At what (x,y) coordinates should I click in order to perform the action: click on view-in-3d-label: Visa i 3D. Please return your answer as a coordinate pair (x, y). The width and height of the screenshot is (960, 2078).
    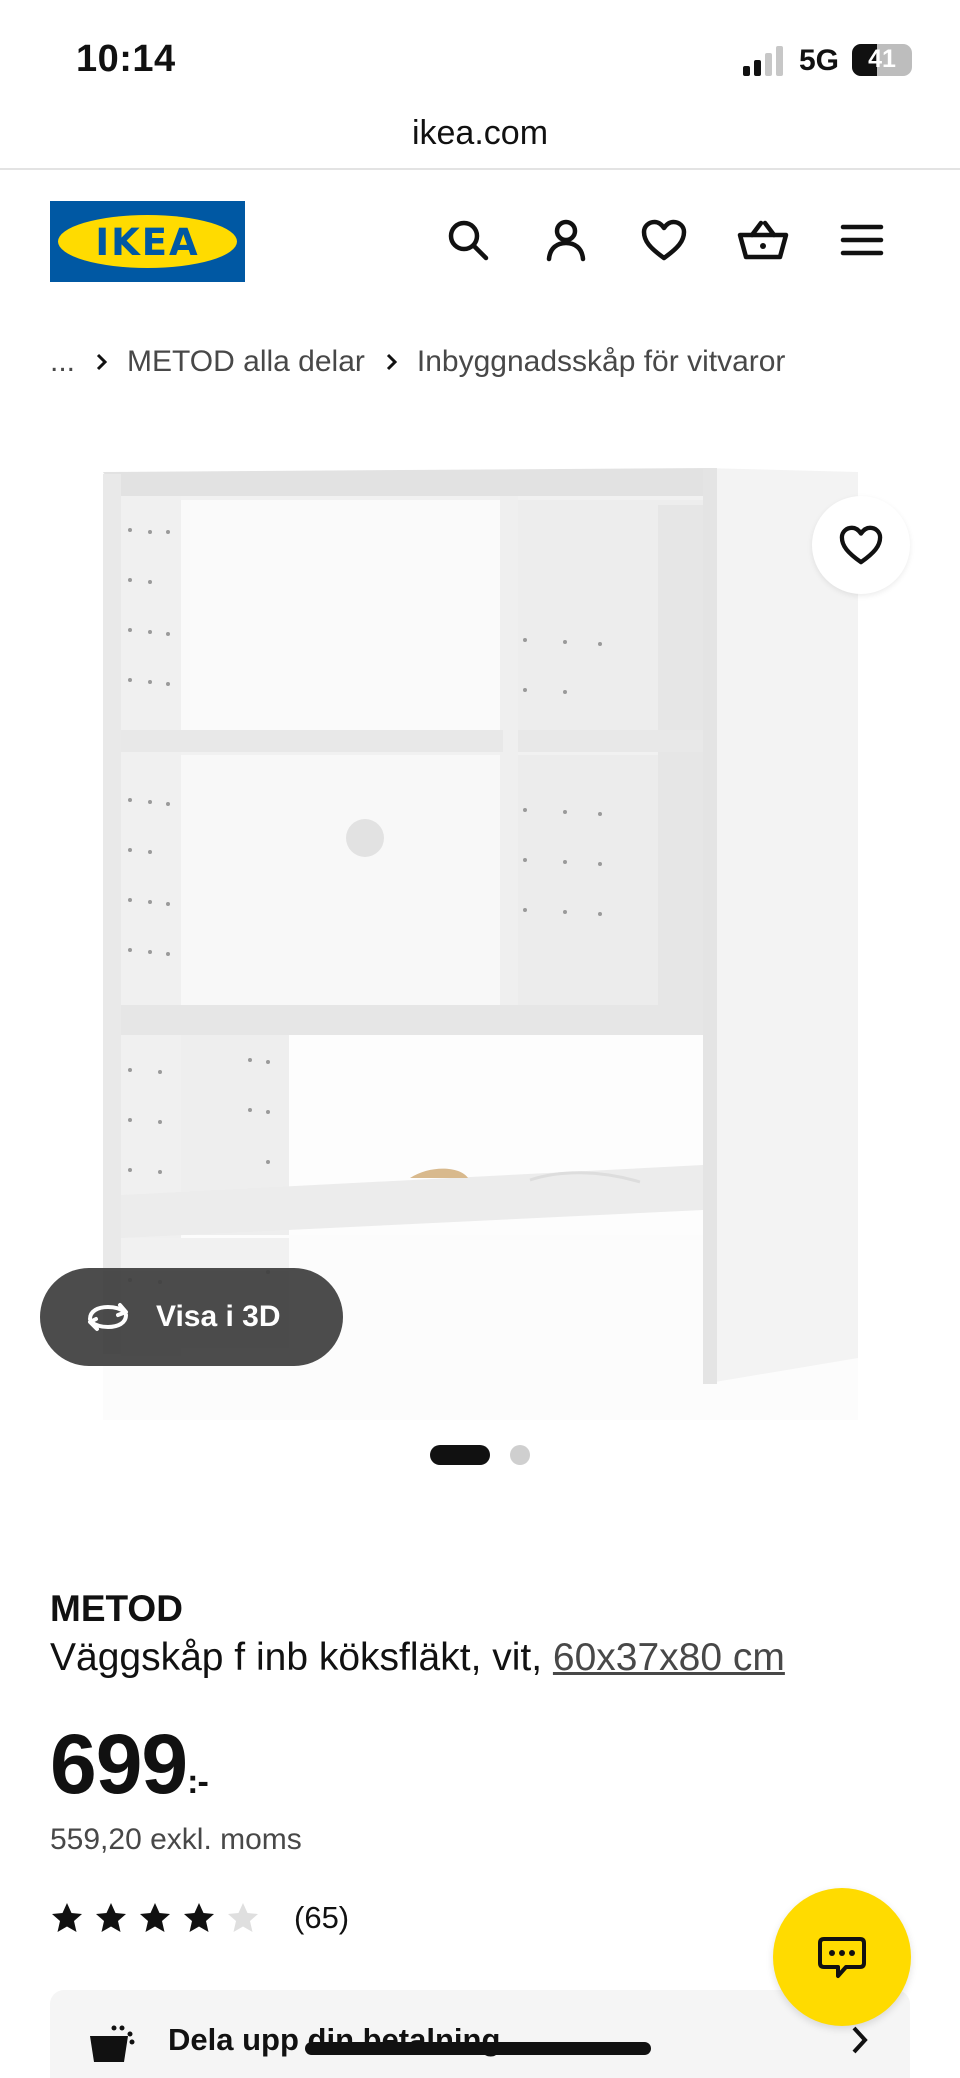
    Looking at the image, I should click on (218, 1316).